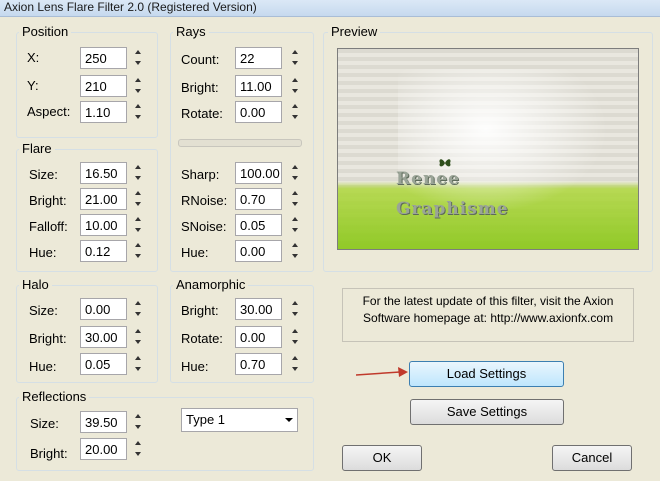 The image size is (660, 481). What do you see at coordinates (258, 364) in the screenshot?
I see `anamorphic-hue-input: 0.70` at bounding box center [258, 364].